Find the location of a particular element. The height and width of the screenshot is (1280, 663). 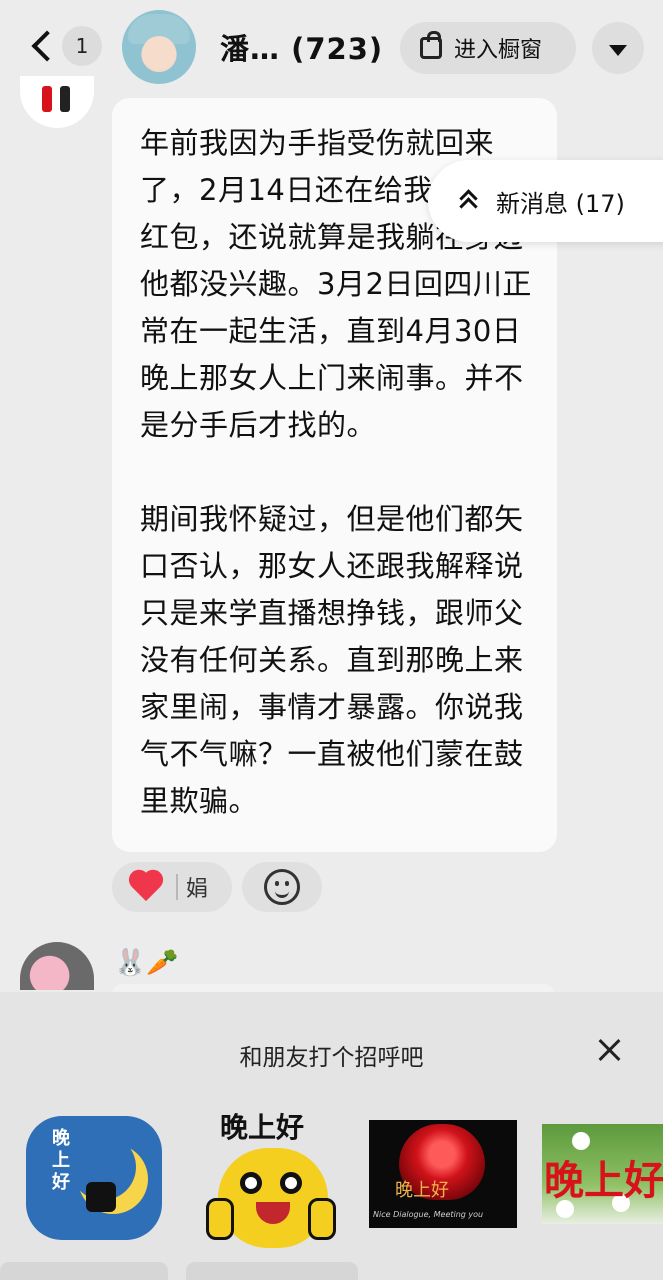

smile-icon is located at coordinates (282, 887).